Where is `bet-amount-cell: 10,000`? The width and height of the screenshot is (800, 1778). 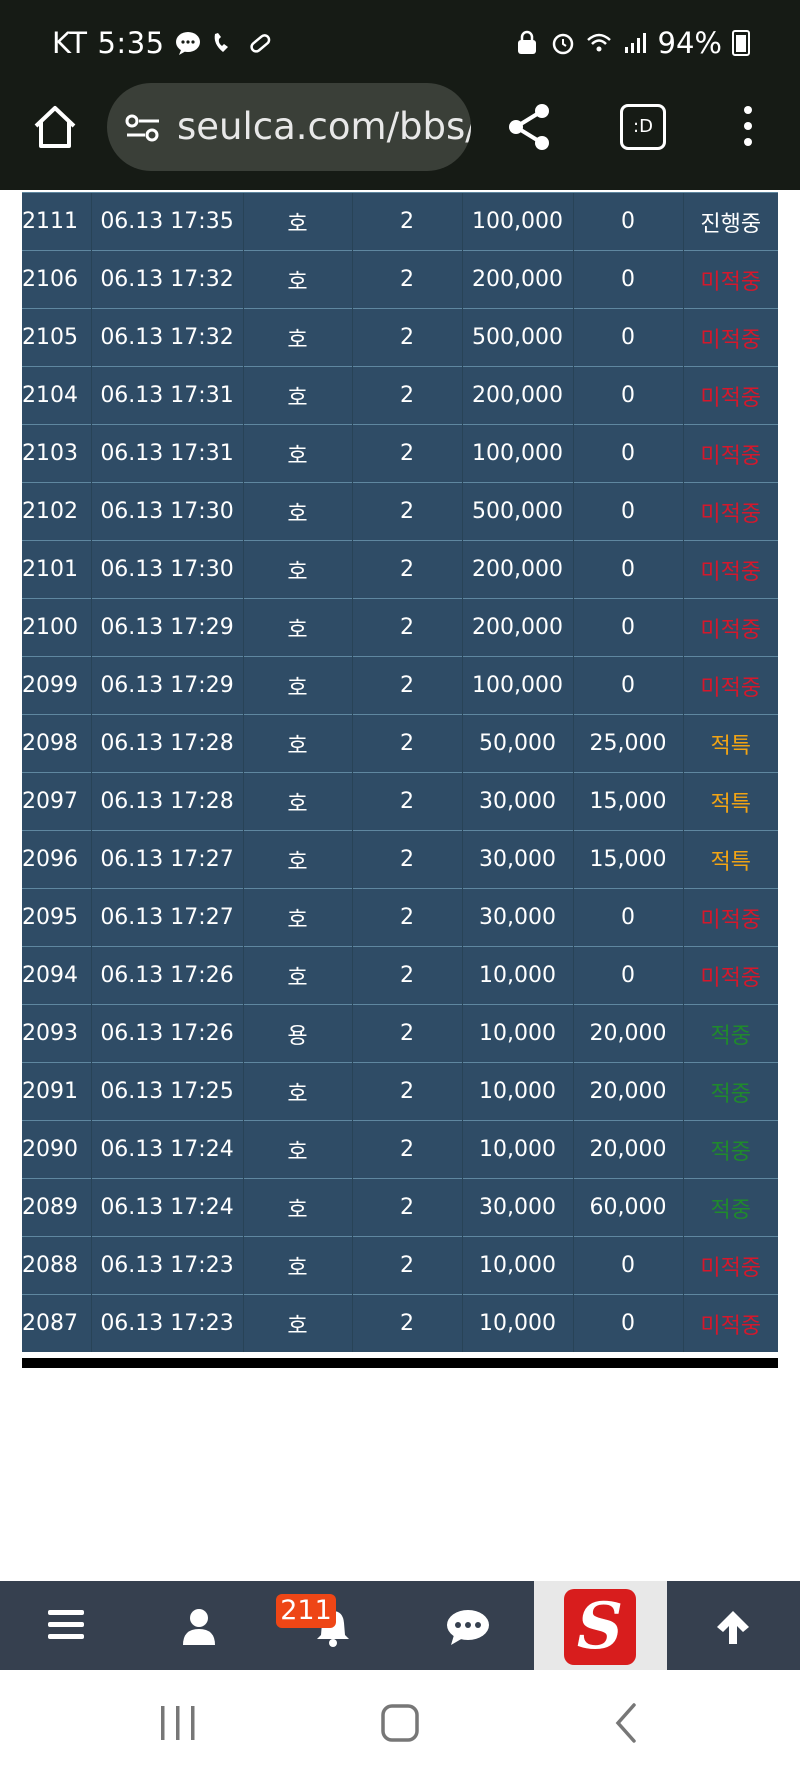
bet-amount-cell: 10,000 is located at coordinates (517, 1149).